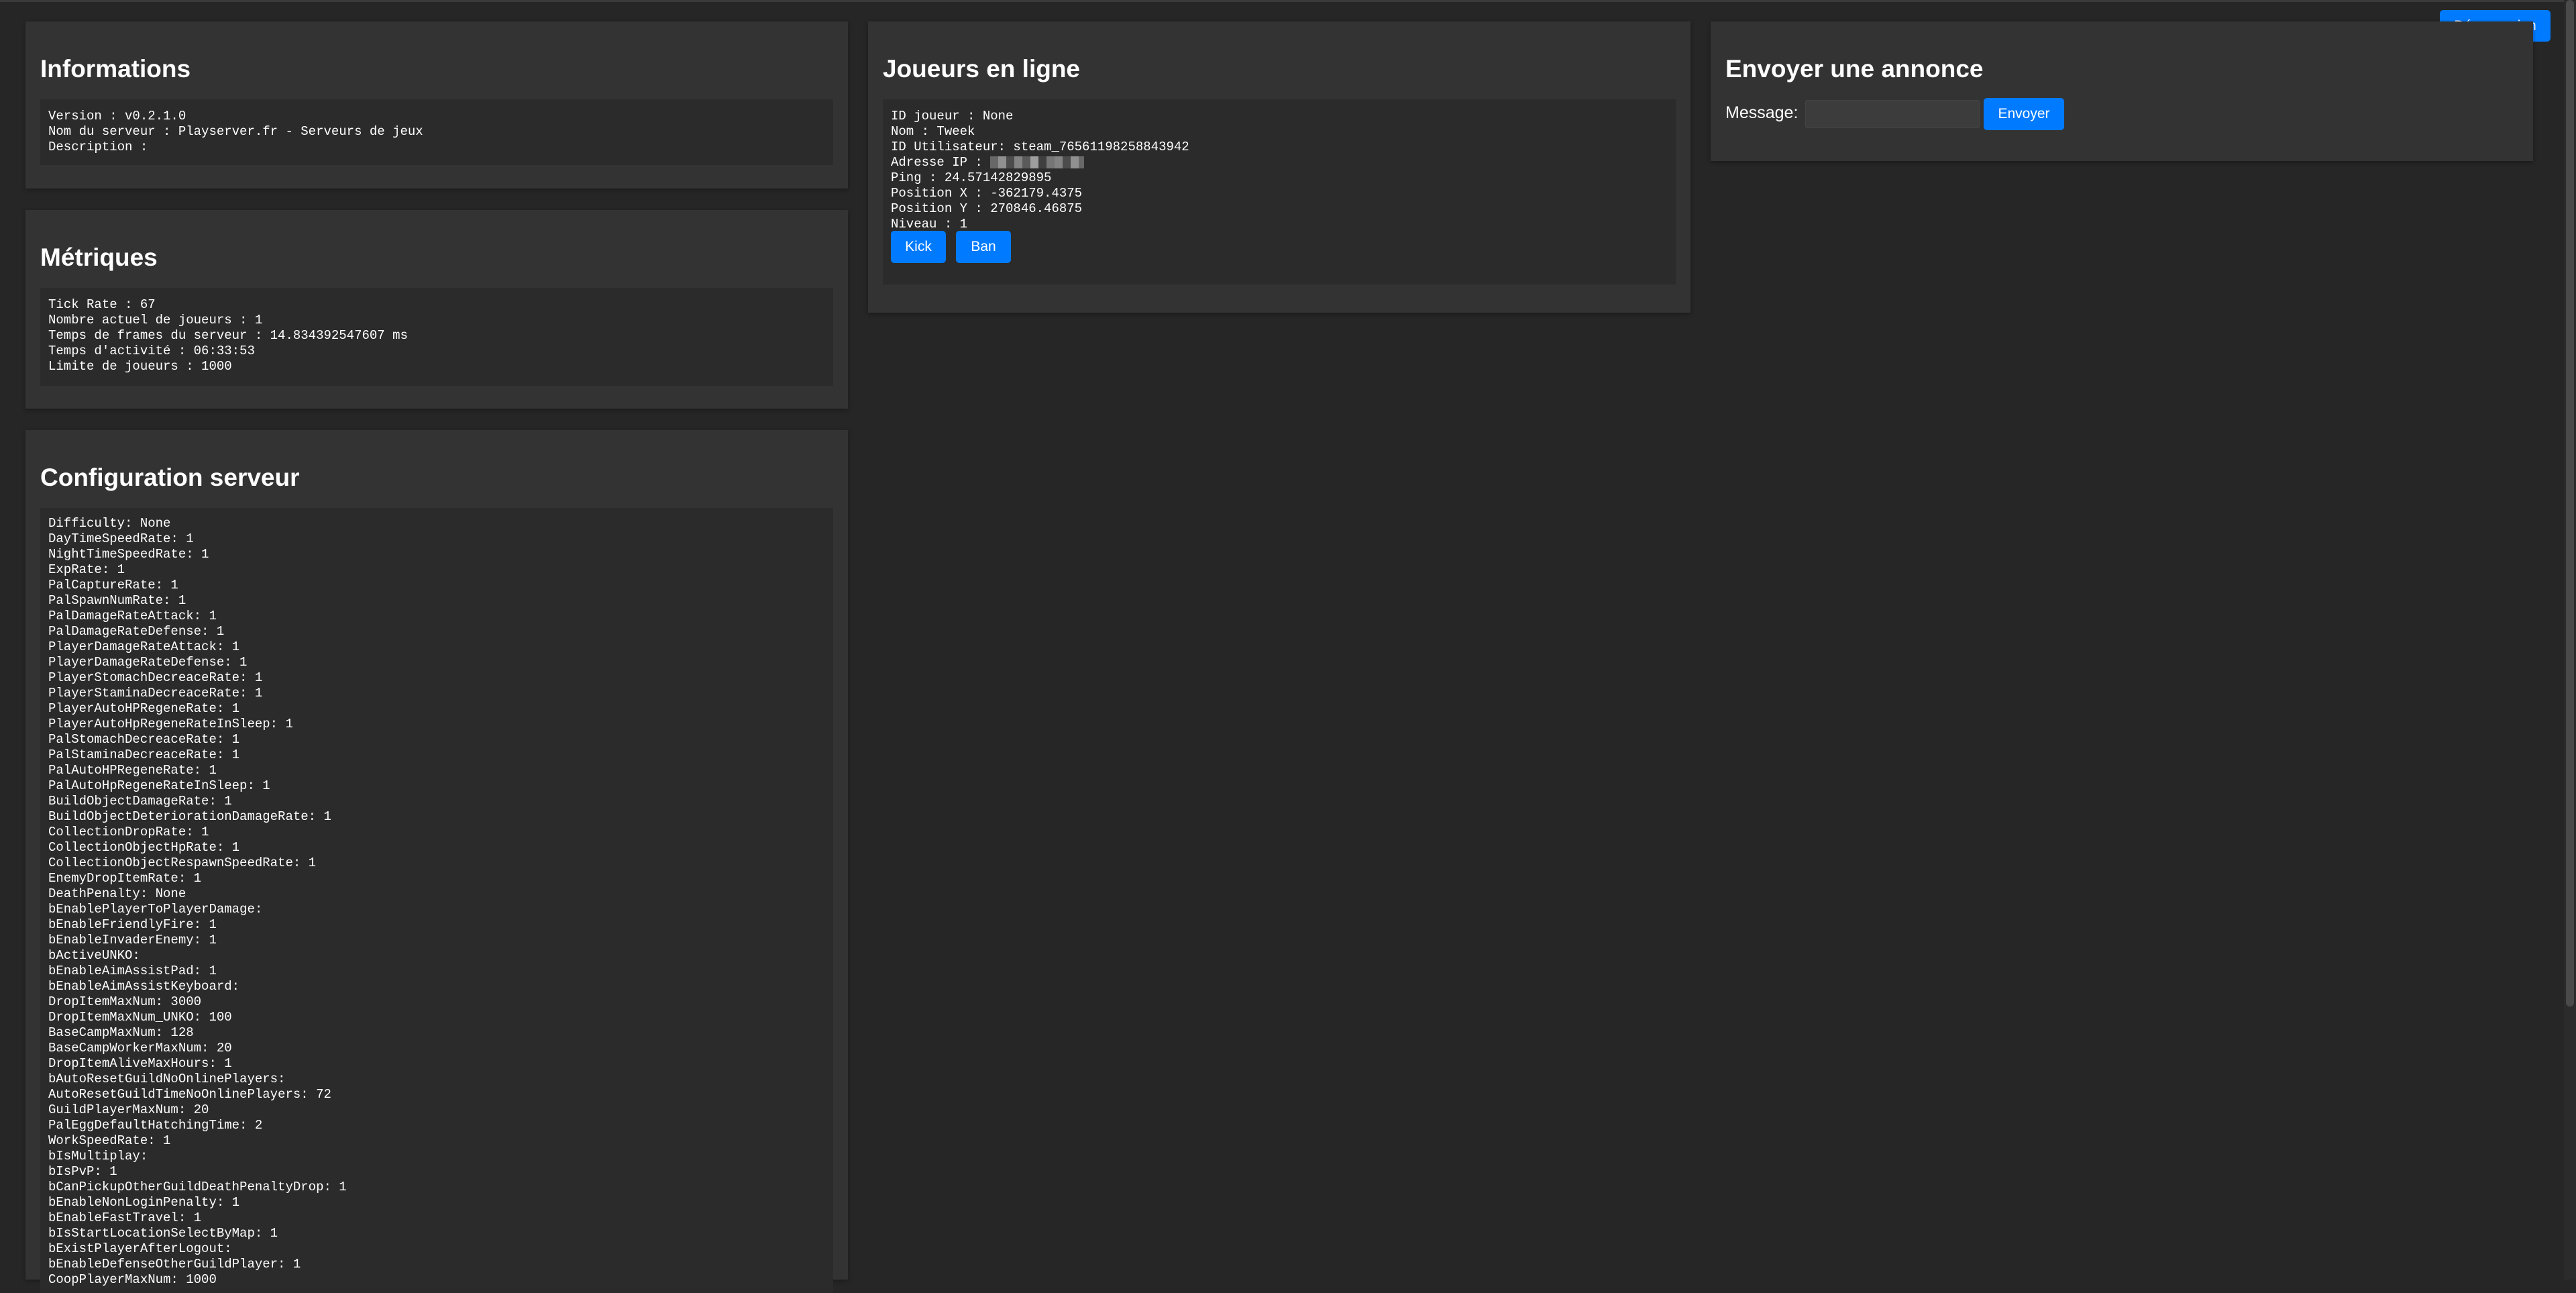  Describe the element at coordinates (125, 1217) in the screenshot. I see `config-line: bEnableFastTravel: 1` at that location.